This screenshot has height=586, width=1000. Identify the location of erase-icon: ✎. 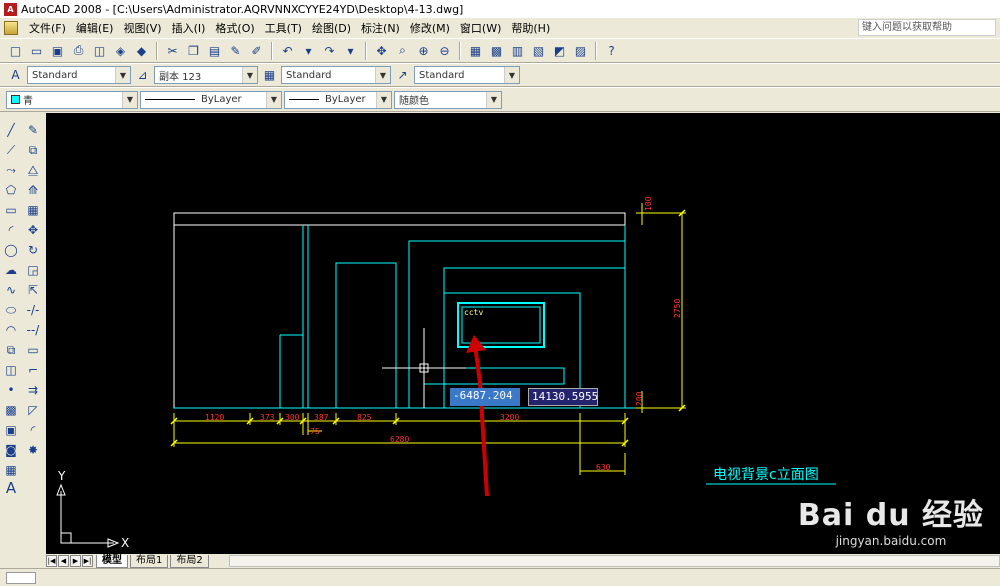
(33, 130).